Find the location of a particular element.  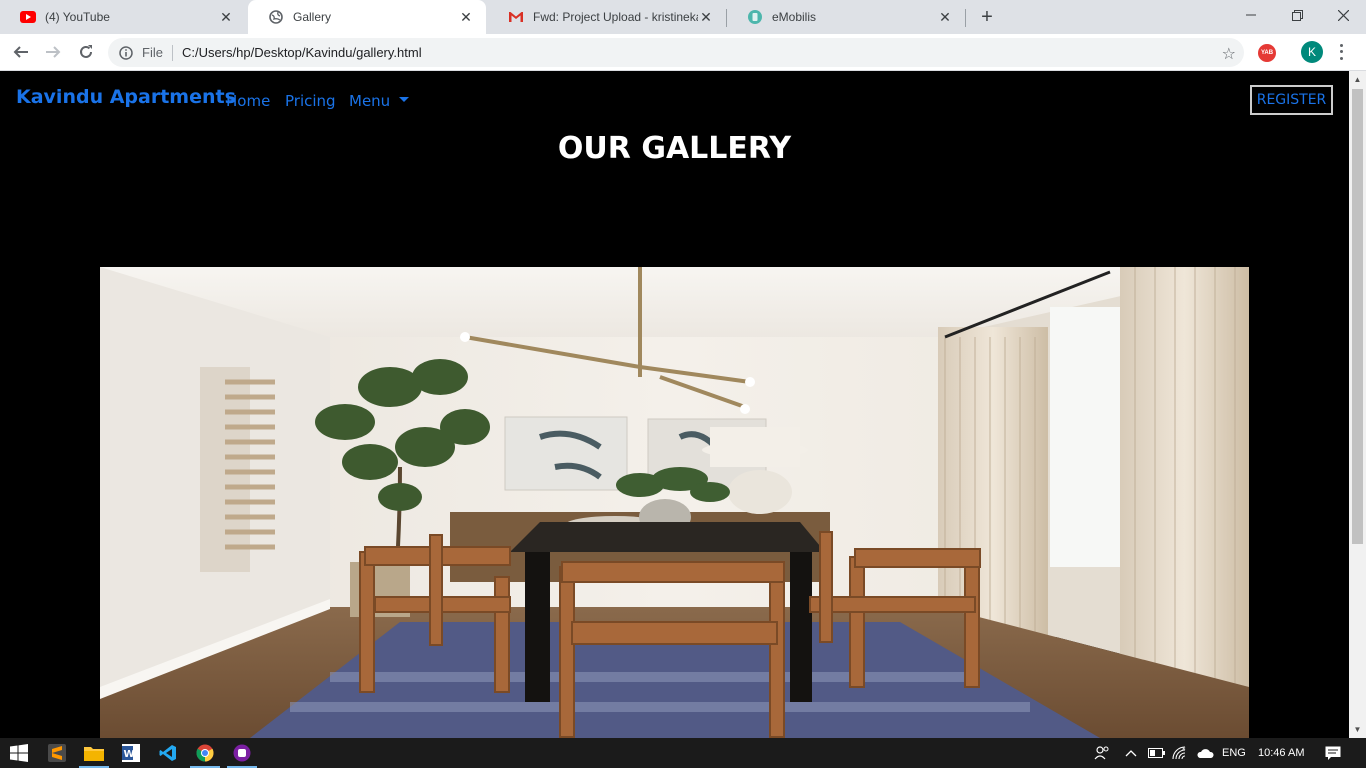

tab-divider is located at coordinates (965, 18).